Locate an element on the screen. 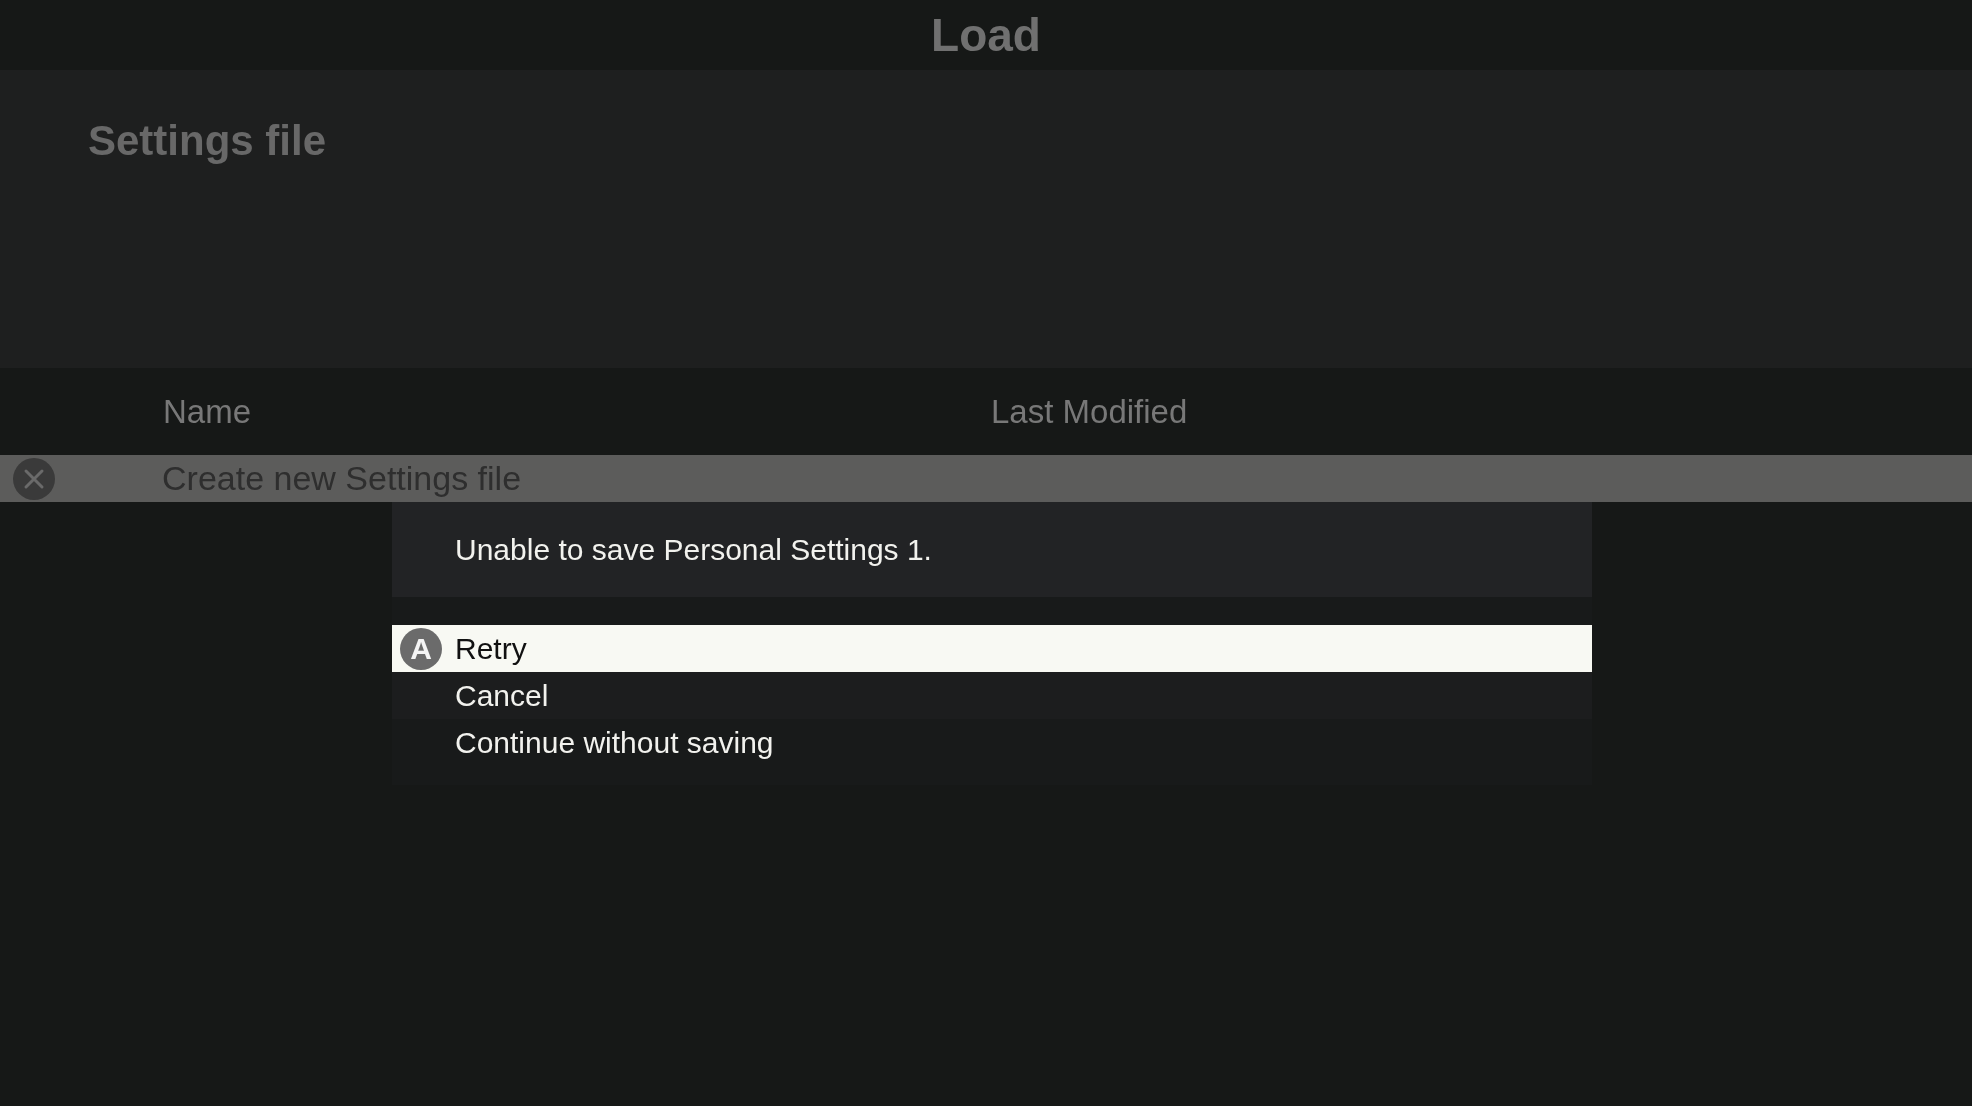 The height and width of the screenshot is (1106, 1972). button-glyph-icon: A is located at coordinates (421, 648).